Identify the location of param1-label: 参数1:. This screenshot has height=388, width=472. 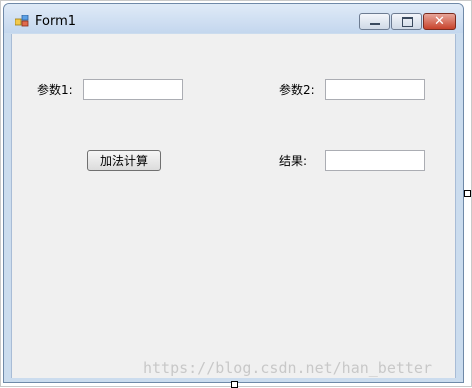
(55, 90).